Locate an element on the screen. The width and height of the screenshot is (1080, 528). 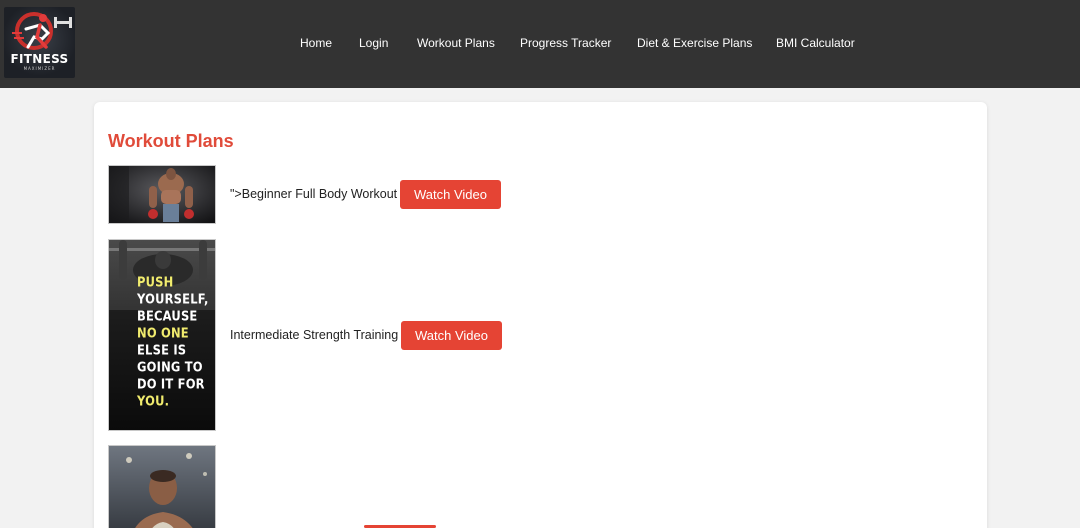
poster-line: BECAUSE is located at coordinates (167, 316).